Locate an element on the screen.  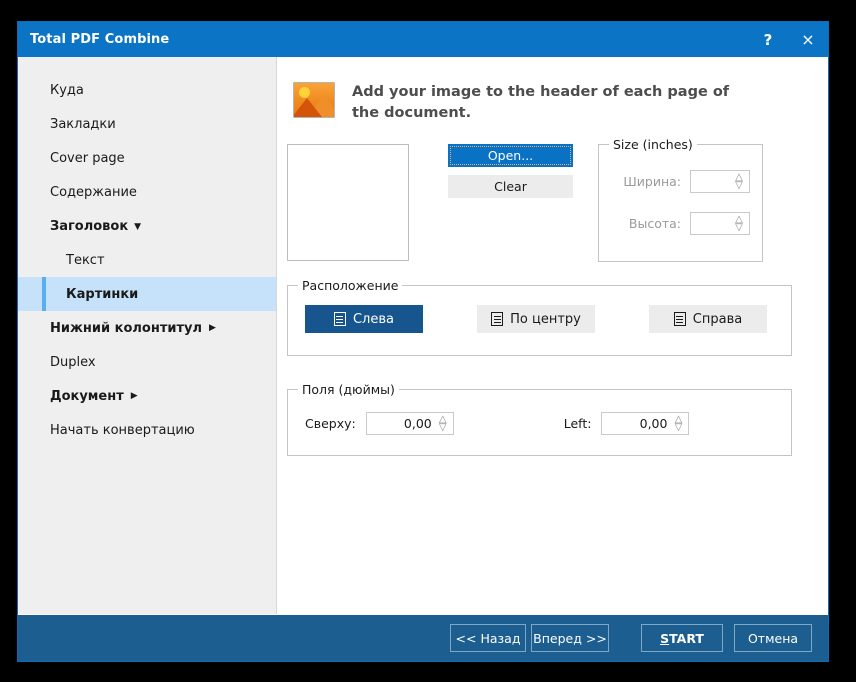
margin-top-stepper: 0,00 △ ▽ is located at coordinates (409, 424).